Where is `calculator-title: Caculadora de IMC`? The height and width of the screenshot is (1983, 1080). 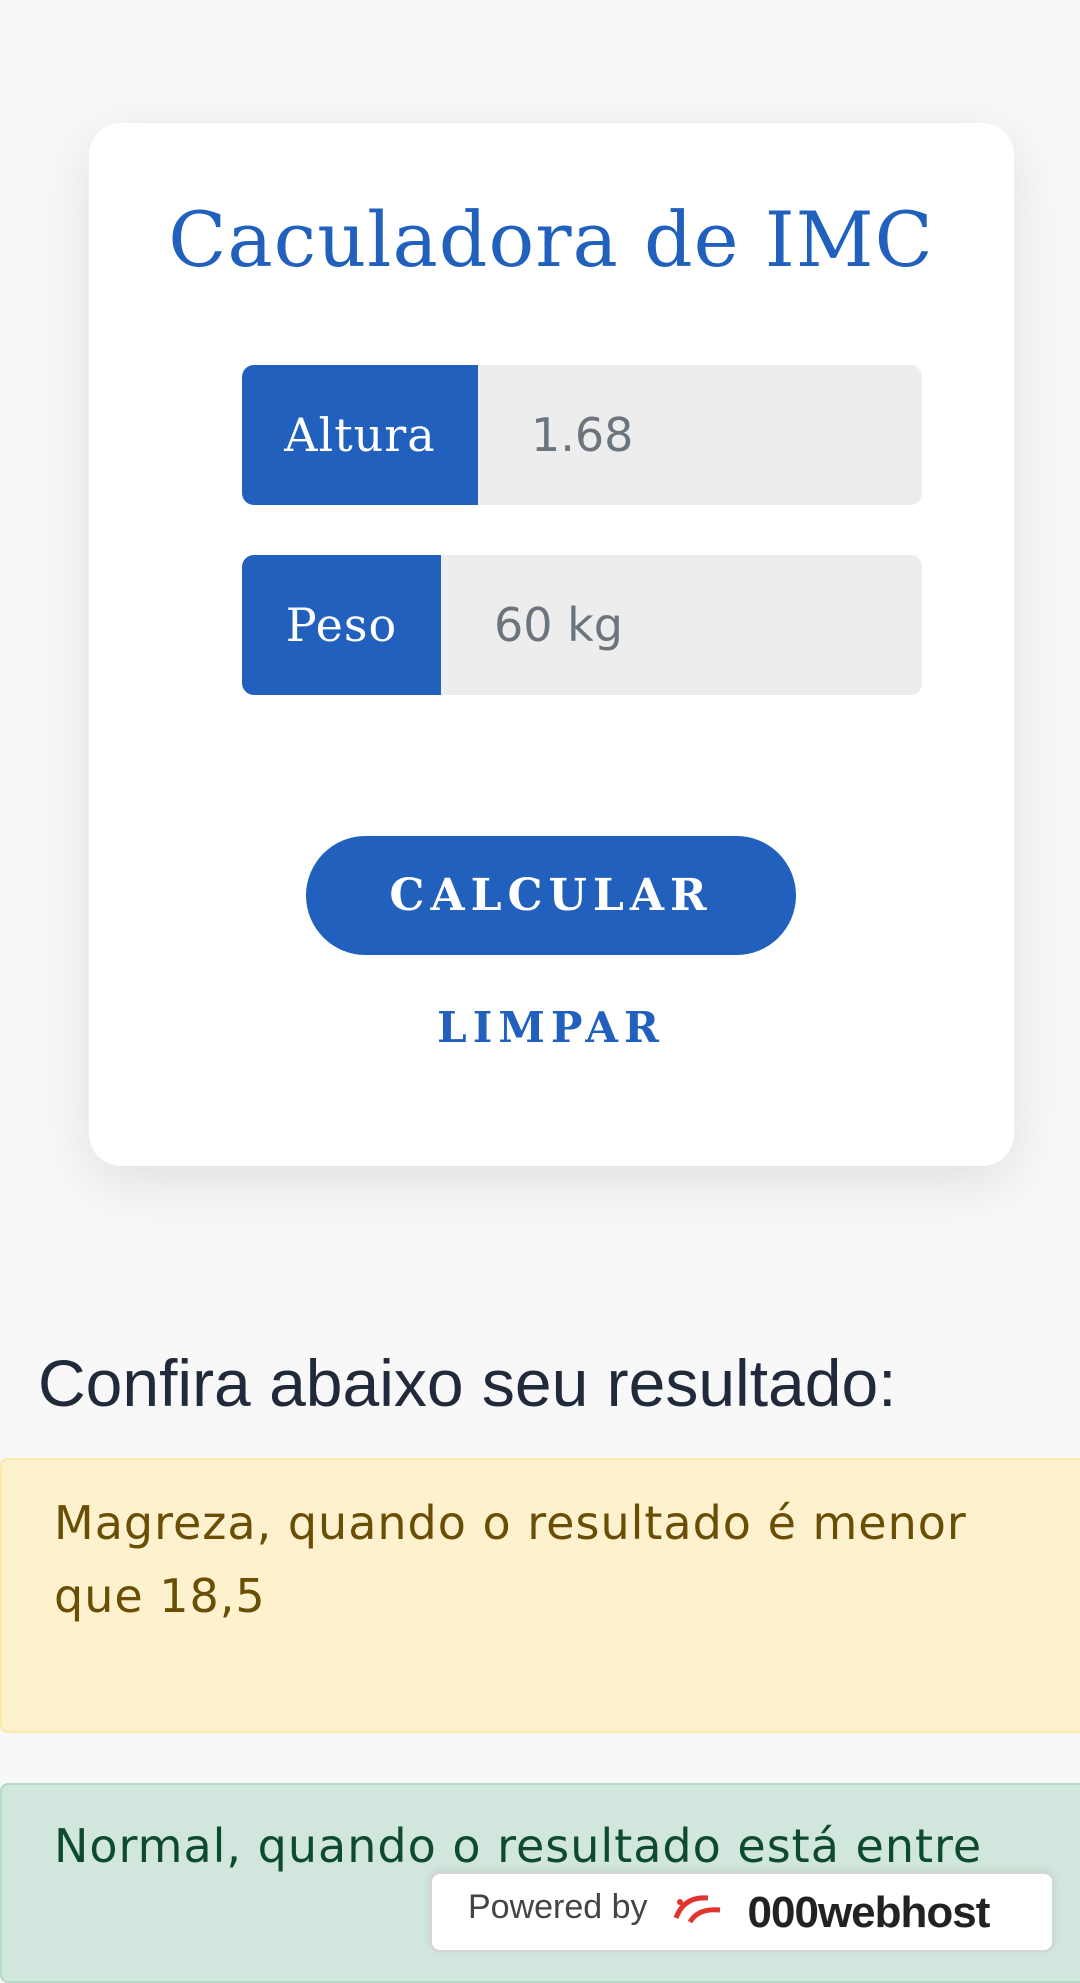 calculator-title: Caculadora de IMC is located at coordinates (551, 239).